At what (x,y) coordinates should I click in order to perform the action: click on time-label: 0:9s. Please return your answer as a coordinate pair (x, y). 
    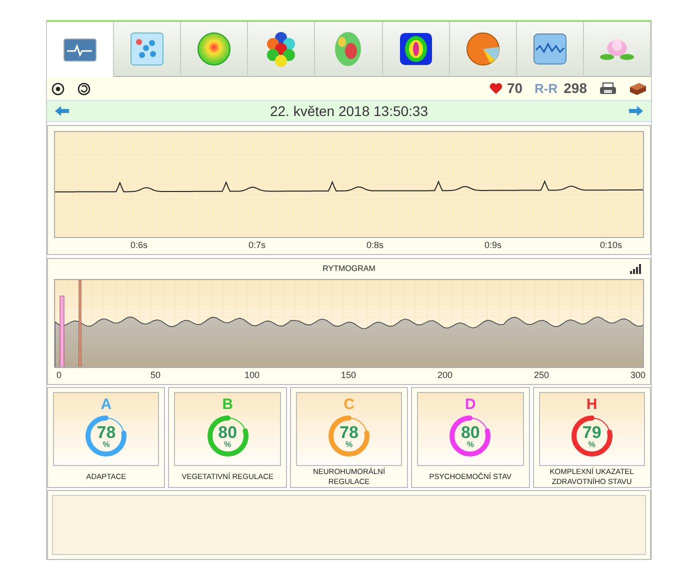
    Looking at the image, I should click on (493, 245).